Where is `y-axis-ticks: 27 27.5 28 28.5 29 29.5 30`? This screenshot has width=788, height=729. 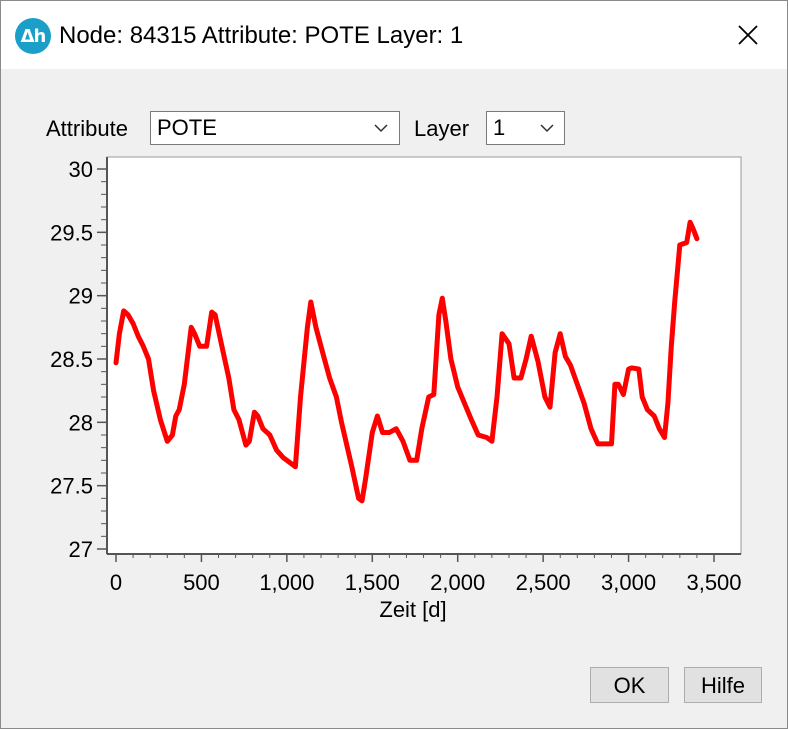 y-axis-ticks: 27 27.5 28 28.5 29 29.5 30 is located at coordinates (78, 359).